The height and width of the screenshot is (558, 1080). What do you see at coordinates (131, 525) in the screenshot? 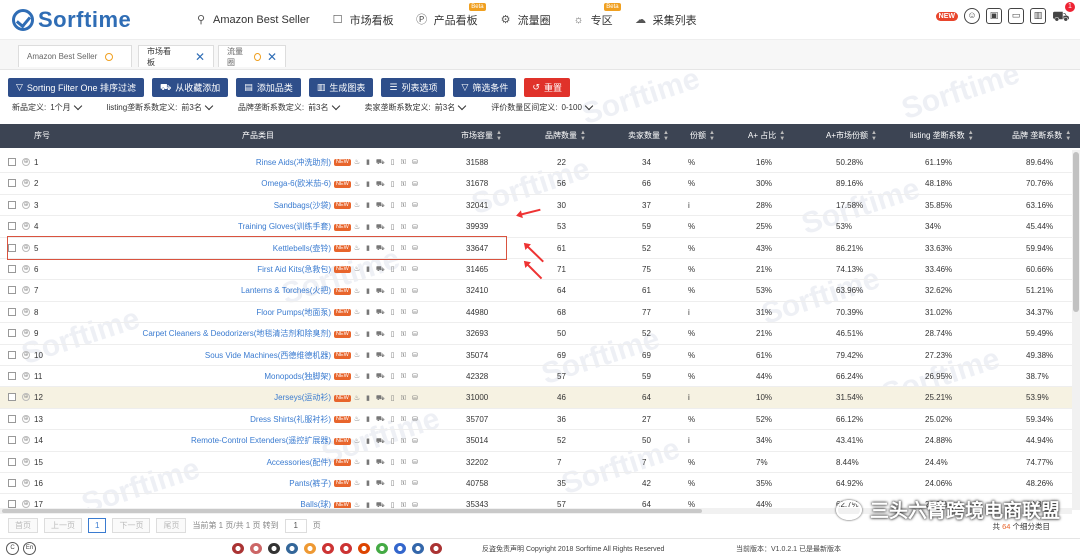
I see `next-page-button: 下一页` at bounding box center [131, 525].